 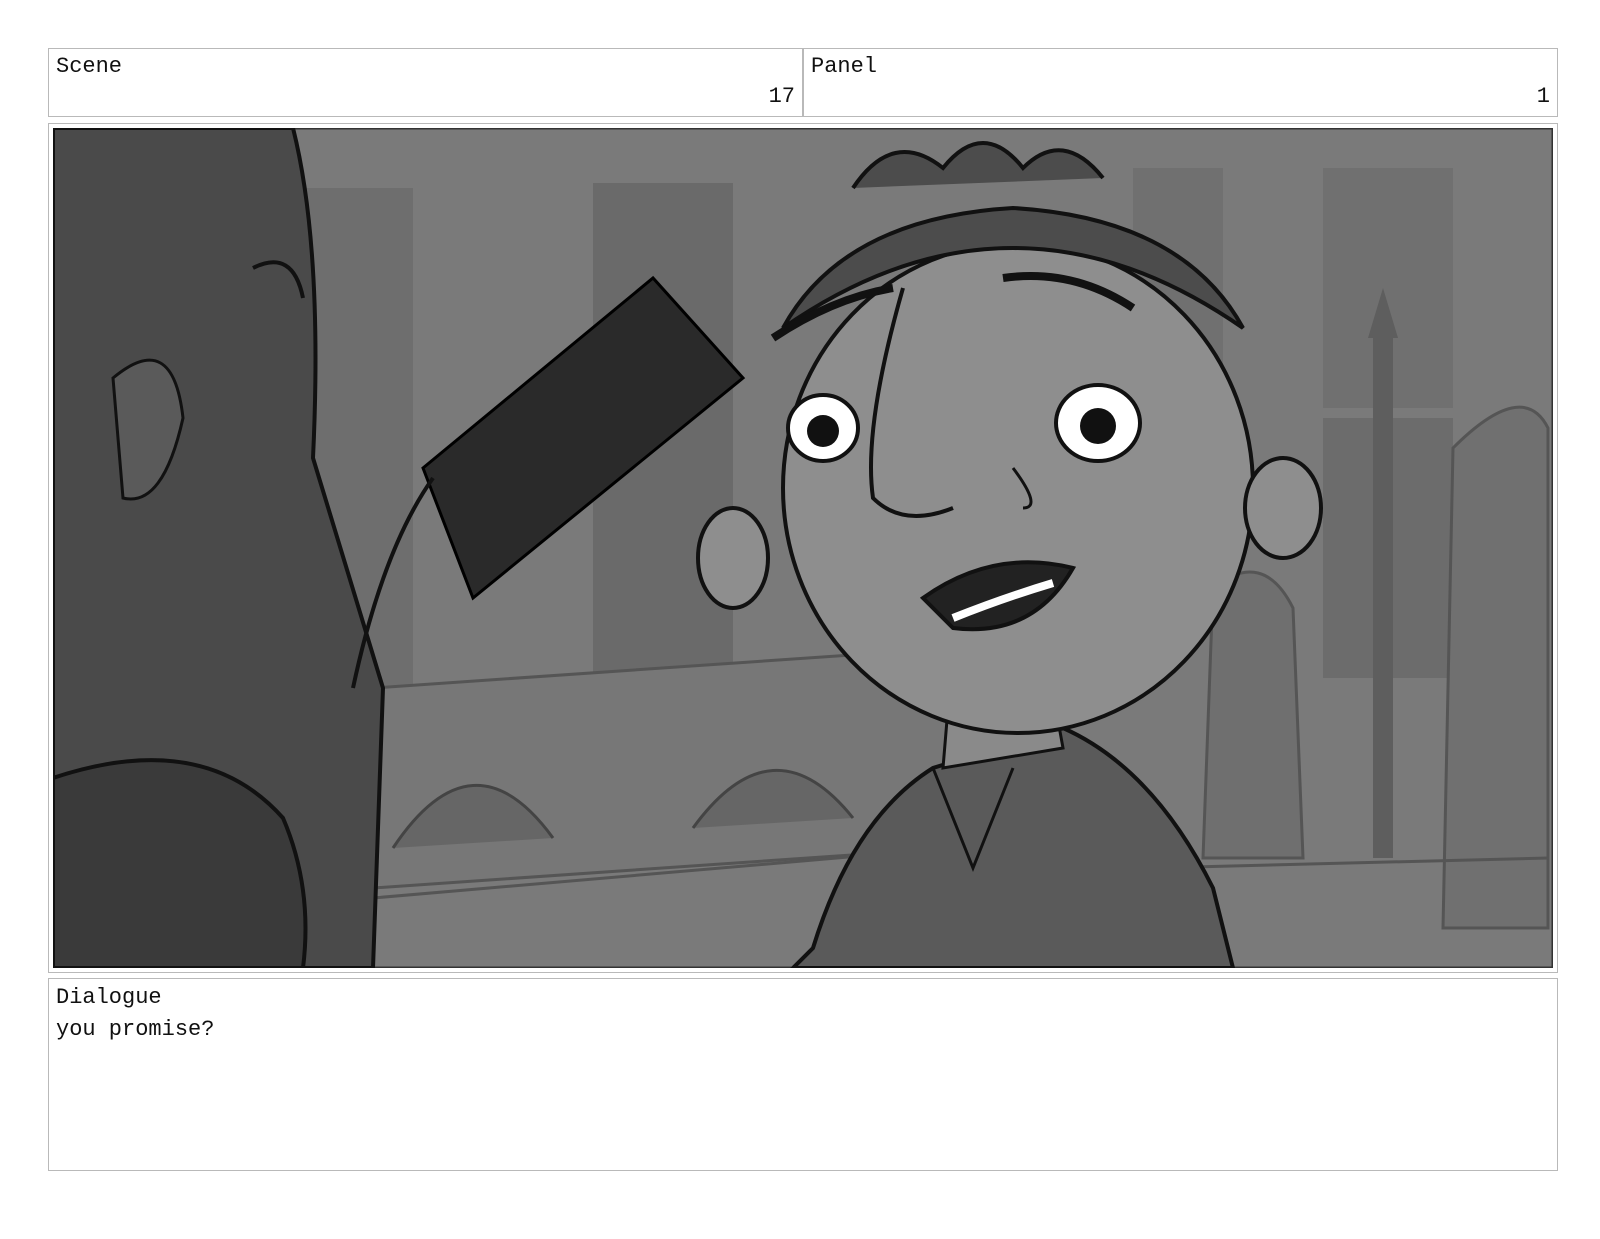 I want to click on scene-number: 17, so click(x=781, y=96).